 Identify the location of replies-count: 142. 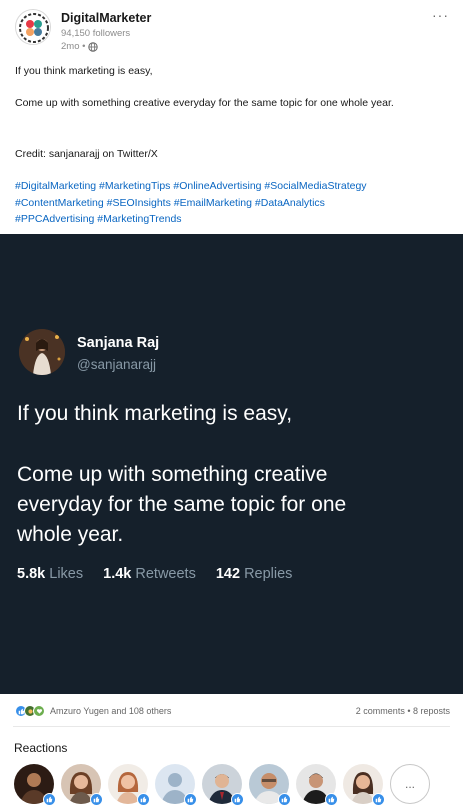
(228, 574).